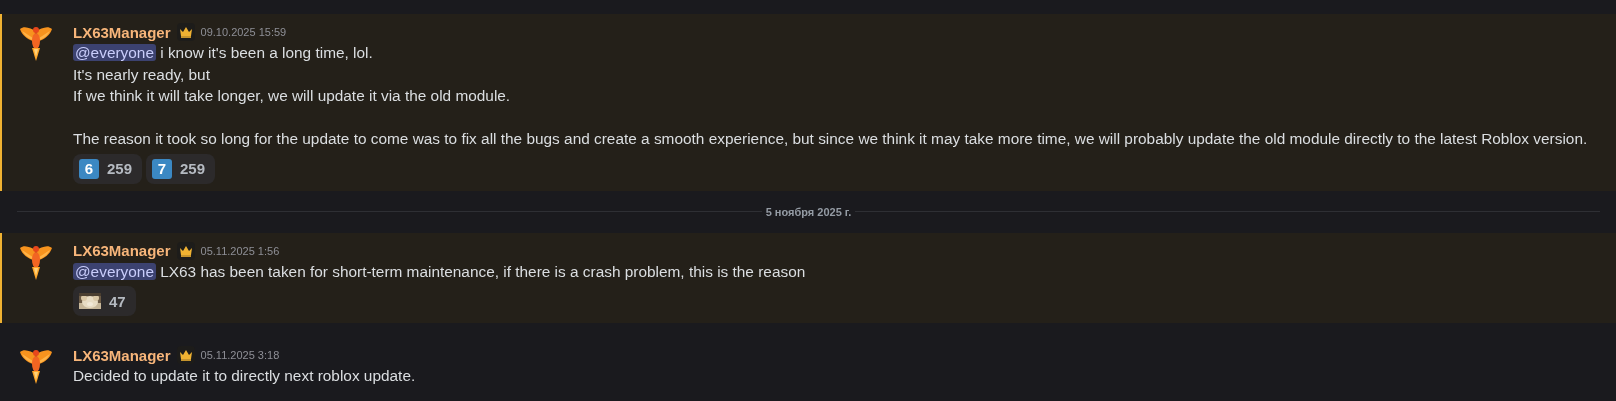 Image resolution: width=1616 pixels, height=401 pixels. What do you see at coordinates (240, 250) in the screenshot?
I see `message-timestamp: 05.11.2025 1:56` at bounding box center [240, 250].